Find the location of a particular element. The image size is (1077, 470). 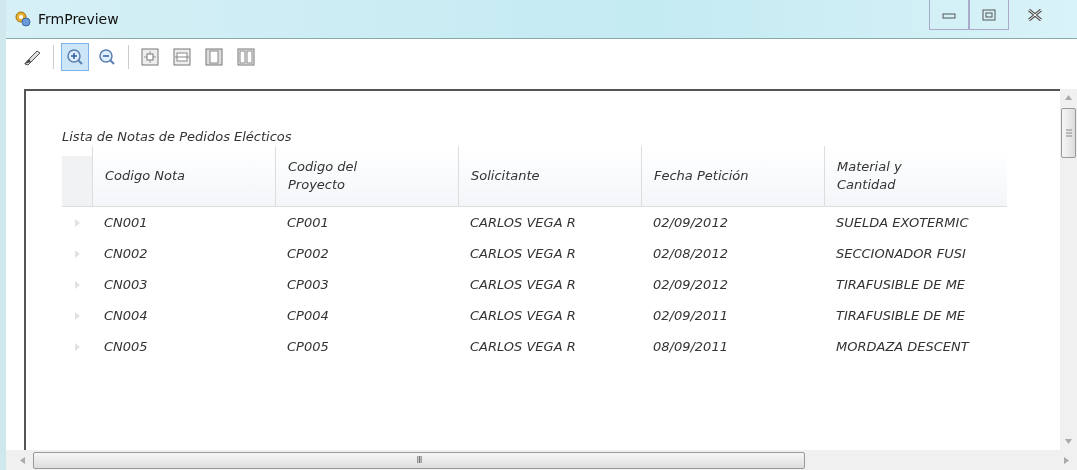

table-cell-text: CN002 is located at coordinates (126, 254).